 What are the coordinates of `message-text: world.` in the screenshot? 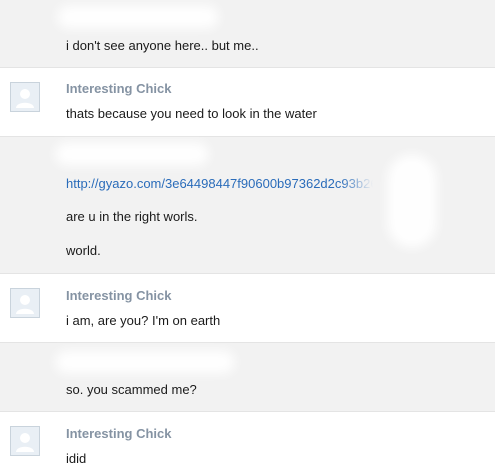 It's located at (83, 250).